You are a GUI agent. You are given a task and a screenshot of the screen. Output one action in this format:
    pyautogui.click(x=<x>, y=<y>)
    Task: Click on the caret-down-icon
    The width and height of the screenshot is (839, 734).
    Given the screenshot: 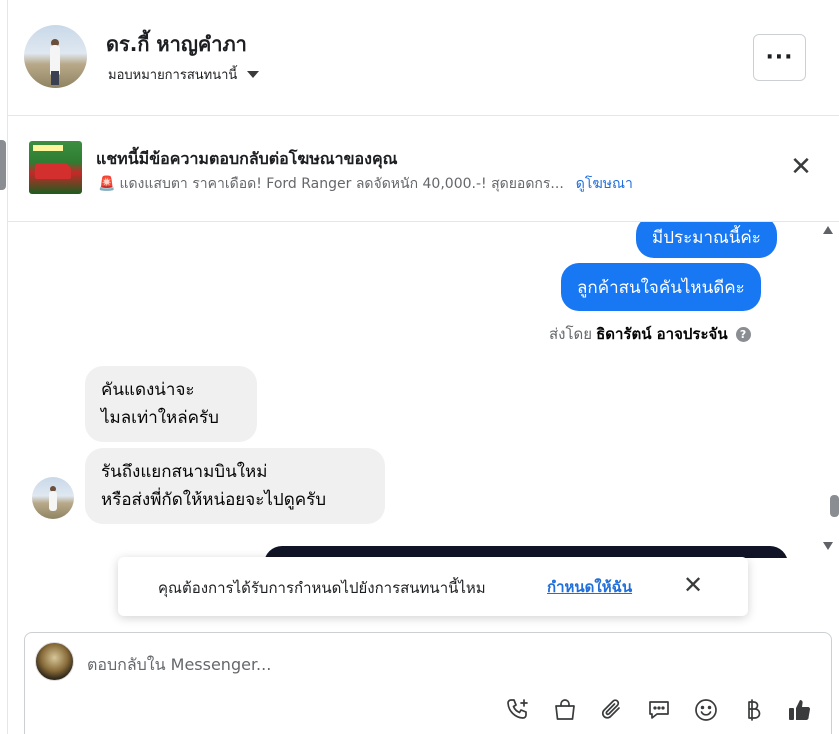 What is the action you would take?
    pyautogui.click(x=253, y=74)
    